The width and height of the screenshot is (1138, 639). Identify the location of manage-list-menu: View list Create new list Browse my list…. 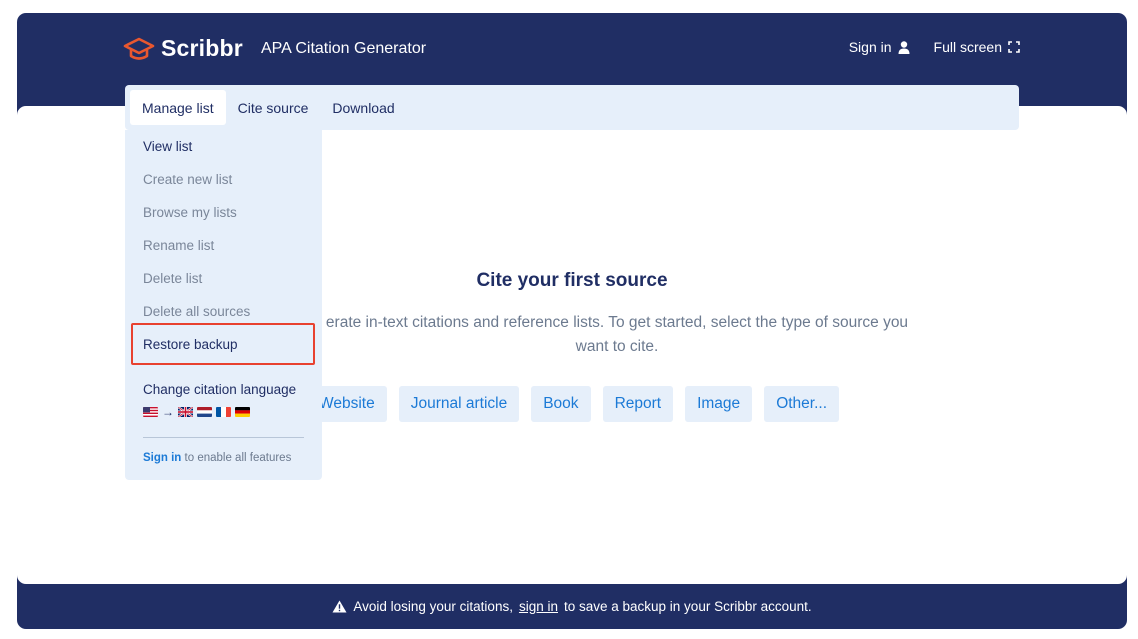
(223, 305).